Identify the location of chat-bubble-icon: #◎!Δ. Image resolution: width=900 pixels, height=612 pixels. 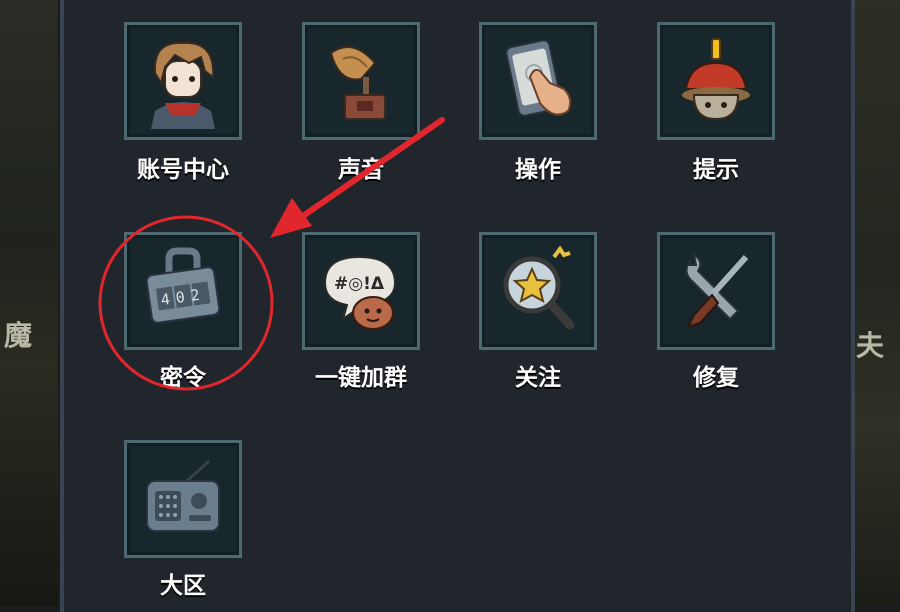
(360, 292).